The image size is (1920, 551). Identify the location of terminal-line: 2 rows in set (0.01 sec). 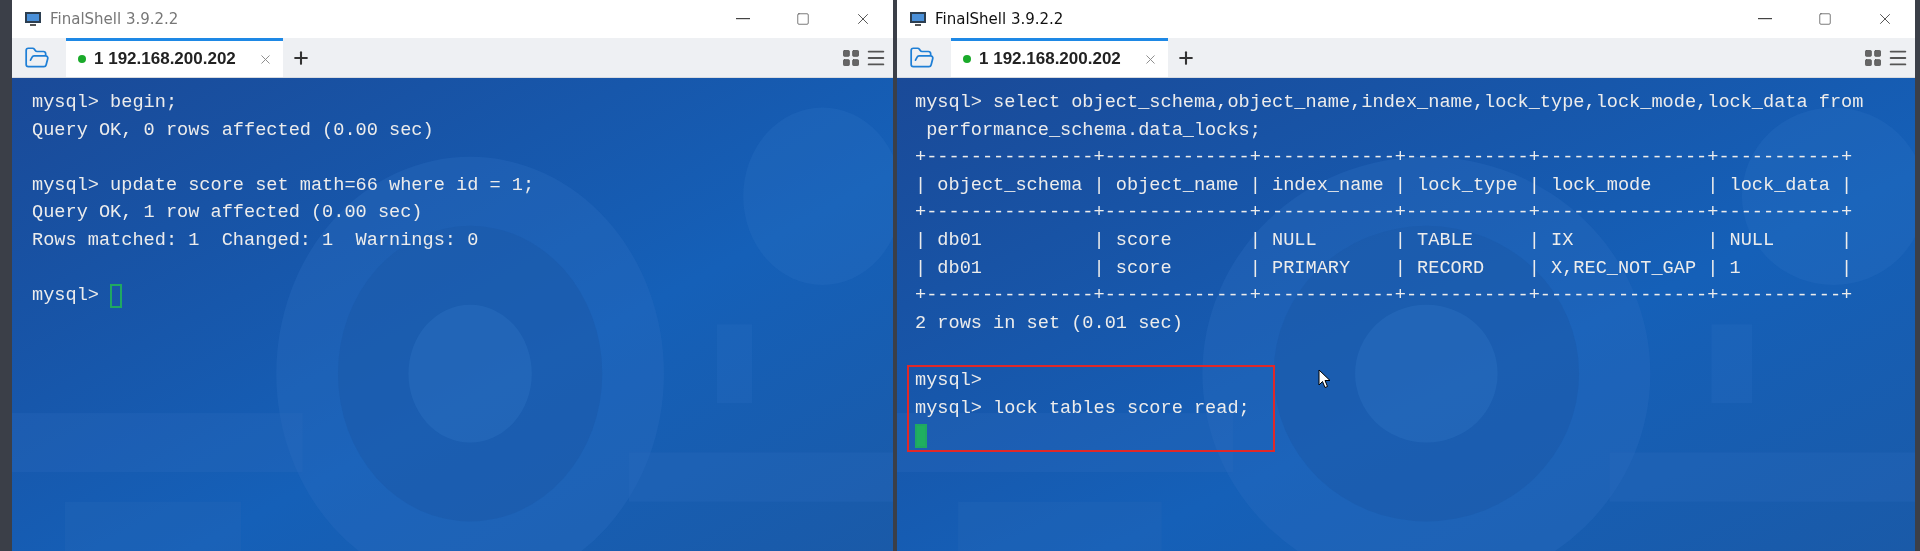
(1049, 323).